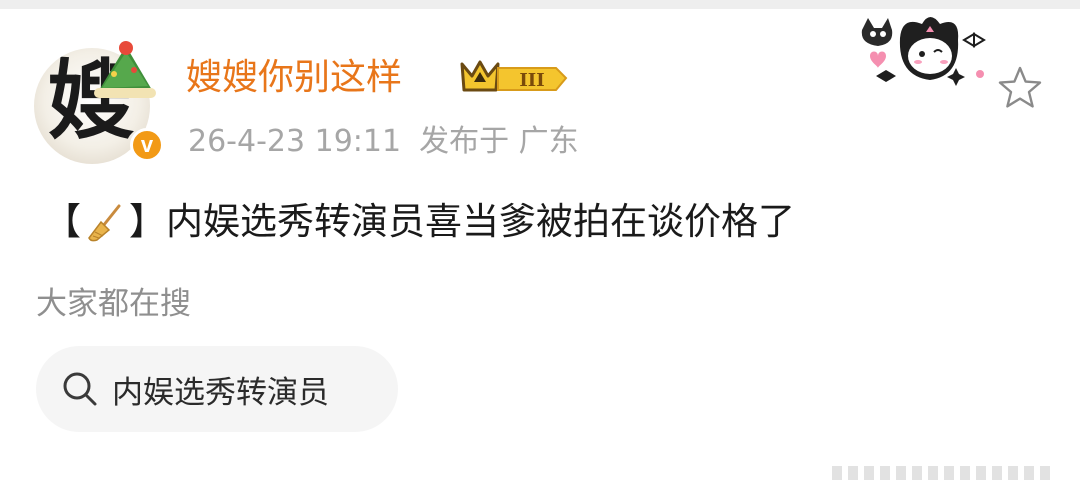  Describe the element at coordinates (531, 80) in the screenshot. I see `rank-badge-label: III` at that location.